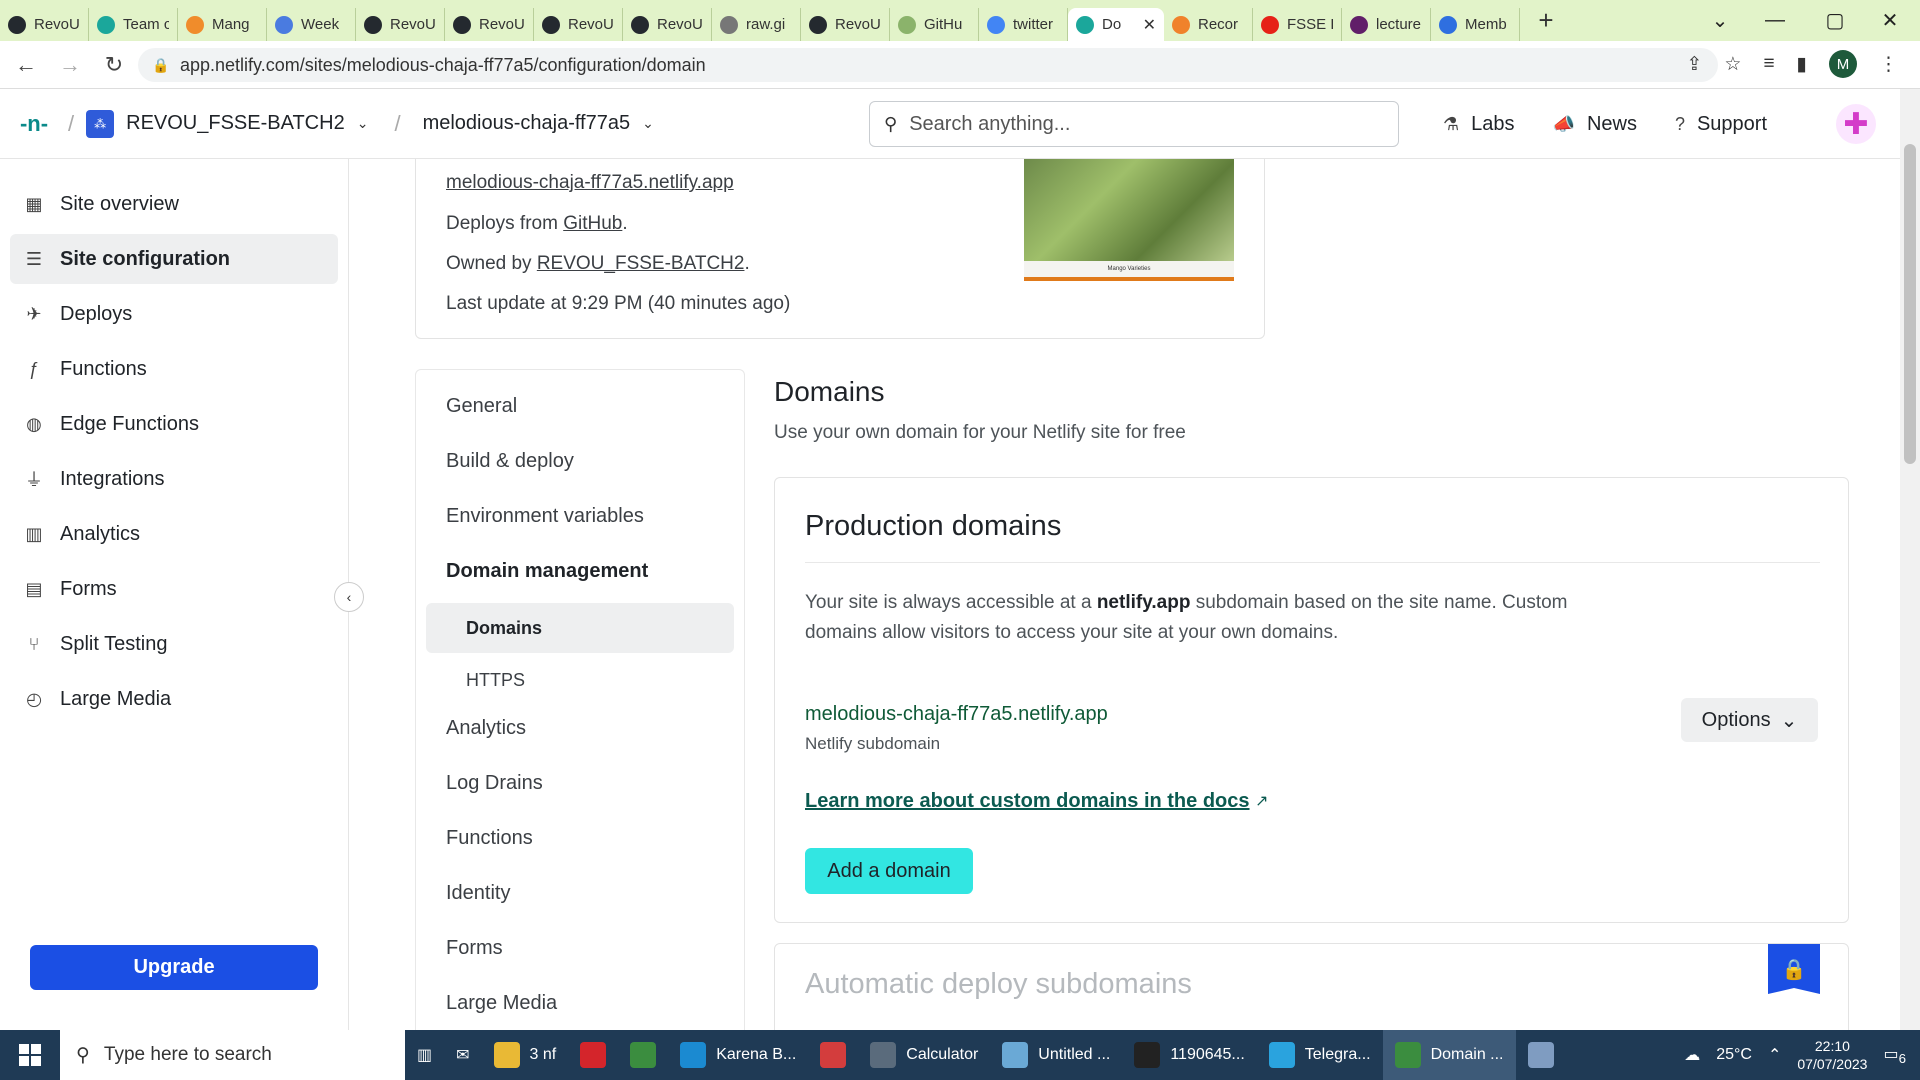 The height and width of the screenshot is (1080, 1920). Describe the element at coordinates (174, 967) in the screenshot. I see `upgrade-button: Upgrade` at that location.